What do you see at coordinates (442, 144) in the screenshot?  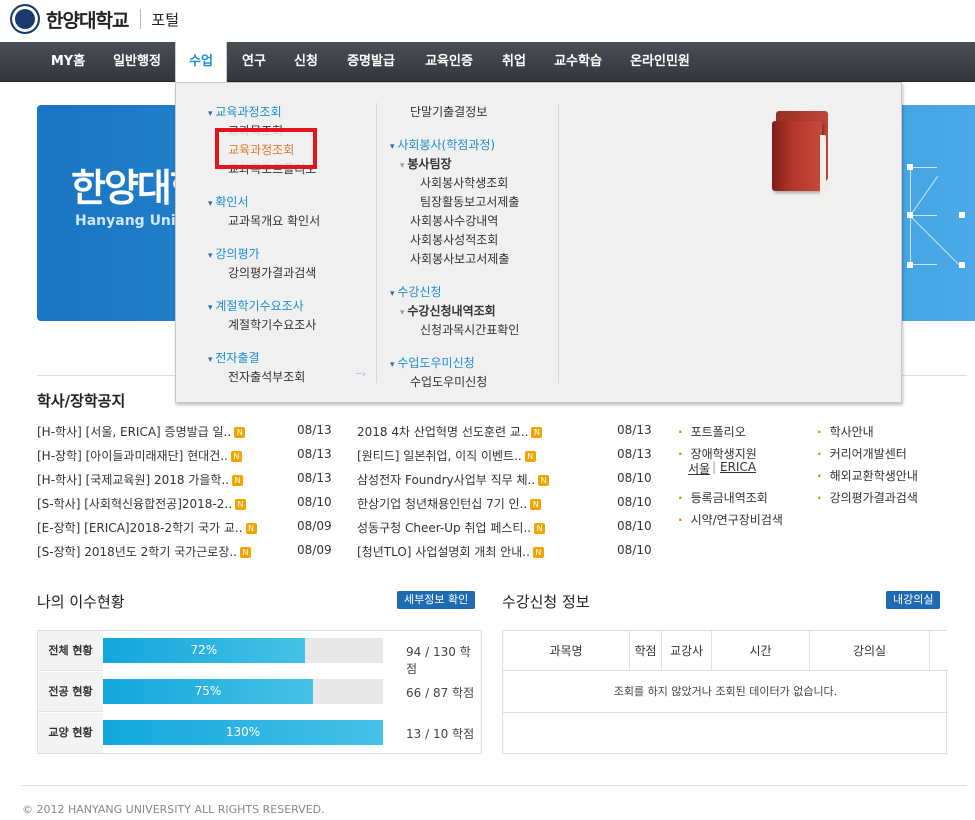 I see `dd-cat-social-service: 사회봉사(학점과정)` at bounding box center [442, 144].